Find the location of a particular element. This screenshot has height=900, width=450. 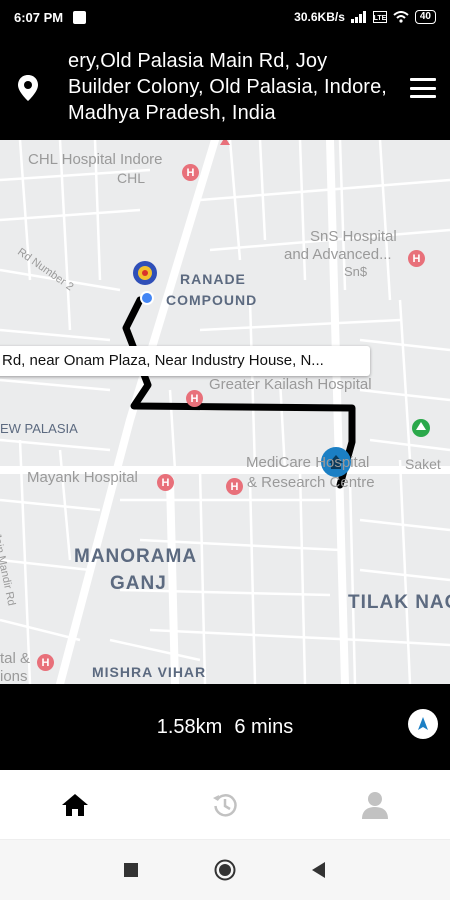

park-pin-icon is located at coordinates (421, 428).